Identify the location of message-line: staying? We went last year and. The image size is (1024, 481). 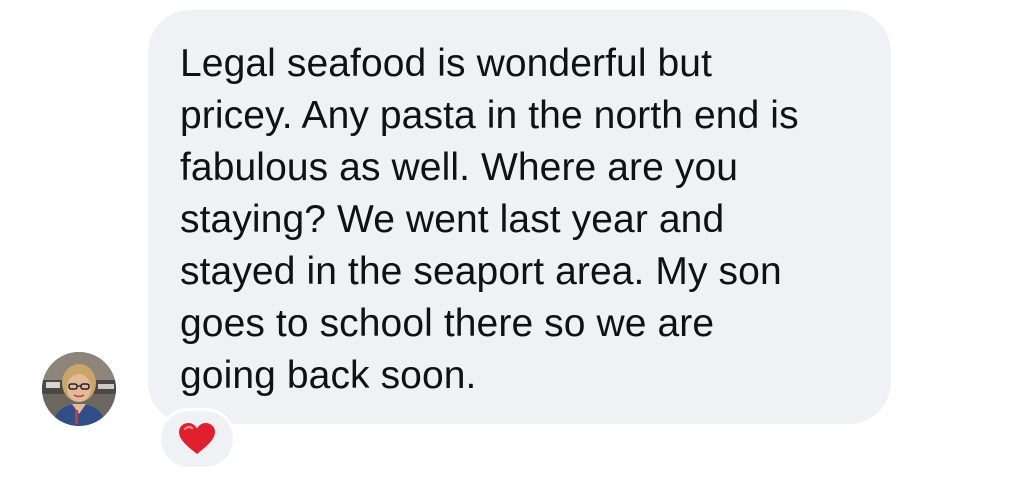
(452, 219).